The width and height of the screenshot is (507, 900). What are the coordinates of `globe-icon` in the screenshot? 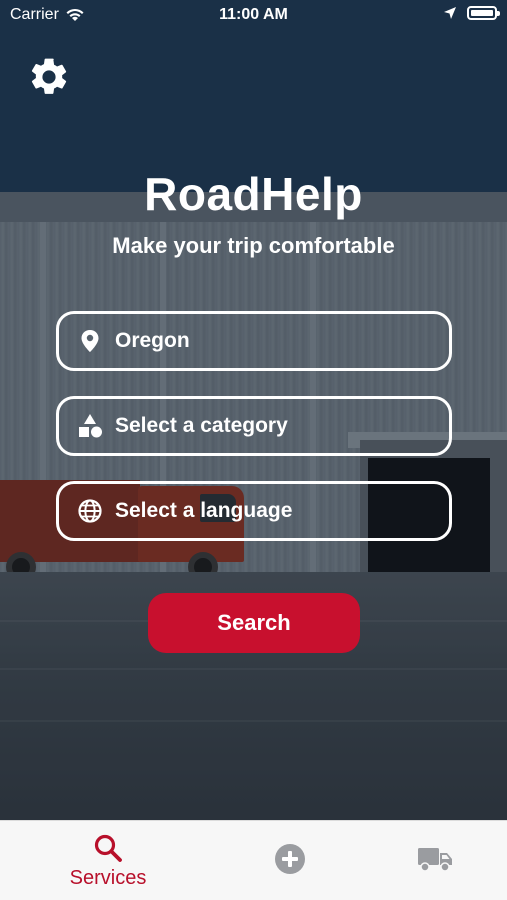 It's located at (90, 511).